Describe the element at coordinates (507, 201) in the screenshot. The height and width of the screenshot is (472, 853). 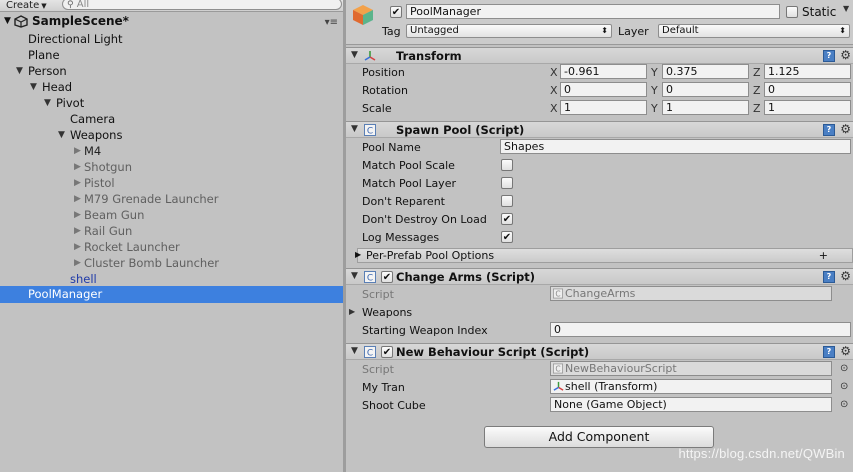
I see `dont-reparent-checkbox` at that location.